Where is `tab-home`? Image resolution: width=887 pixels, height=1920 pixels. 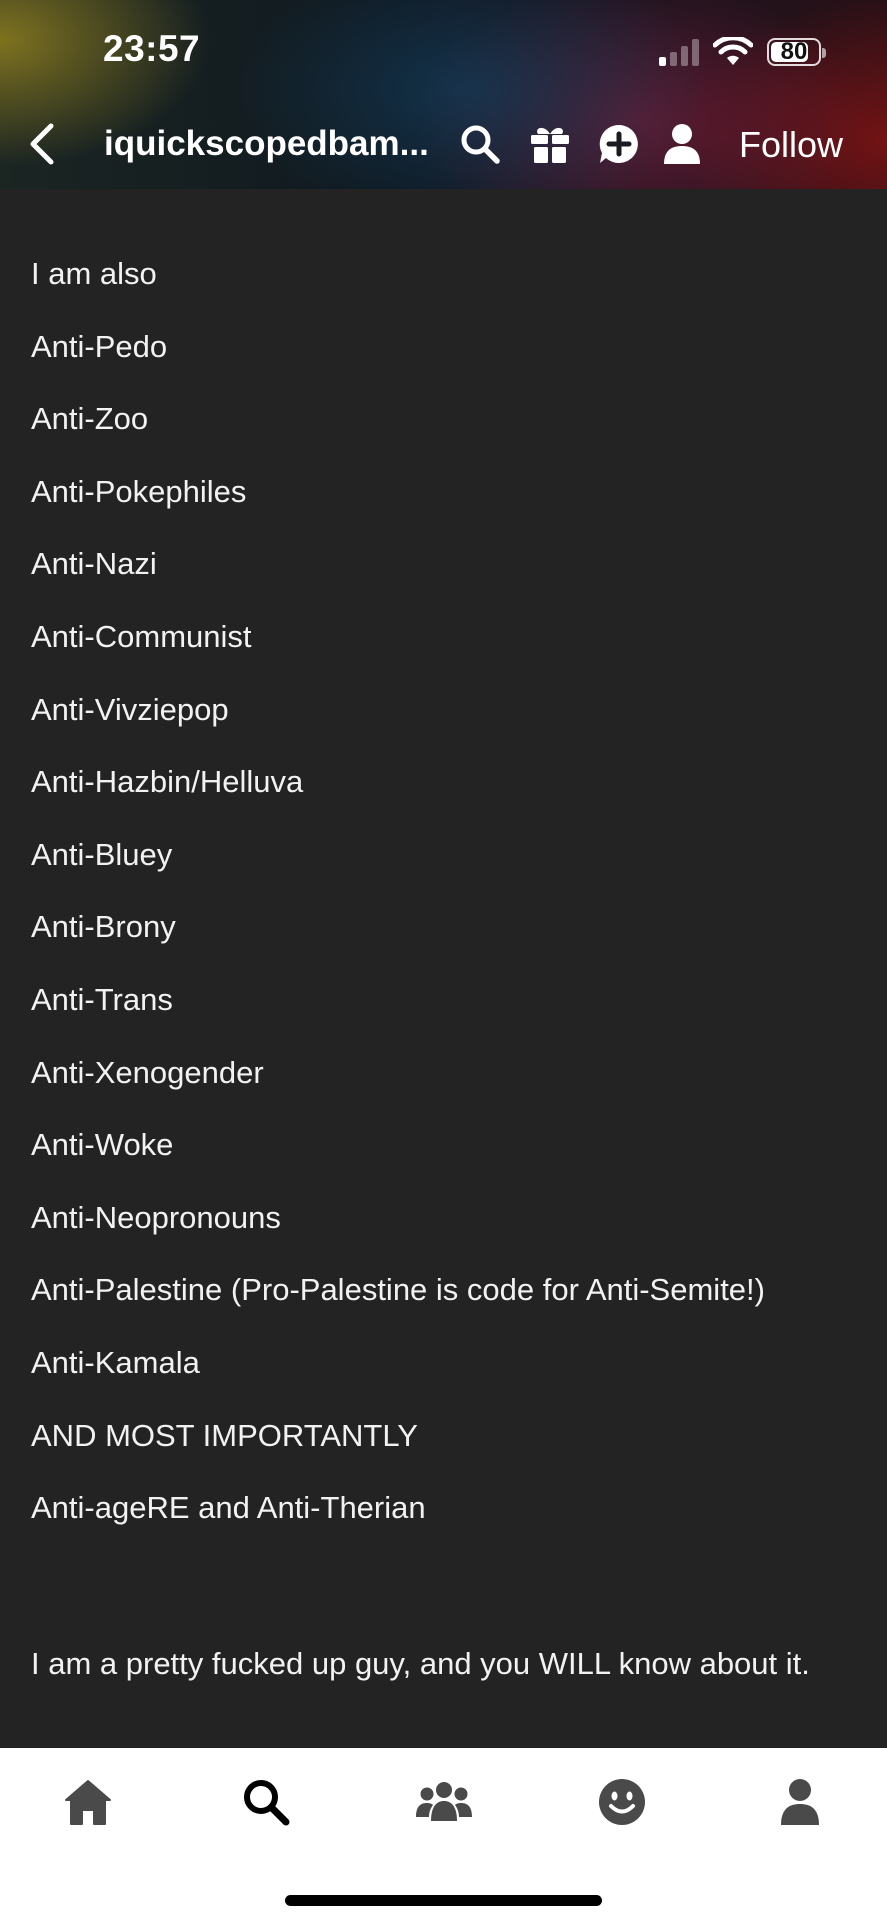 tab-home is located at coordinates (88, 1802).